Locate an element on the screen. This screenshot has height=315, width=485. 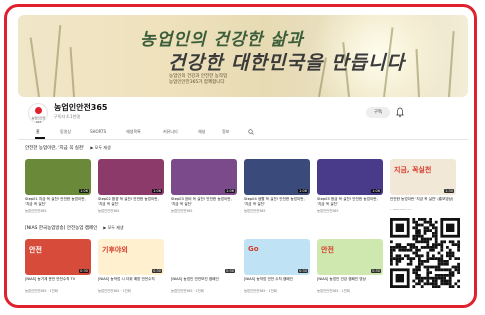
tab-videos: 동영상 is located at coordinates (65, 132).